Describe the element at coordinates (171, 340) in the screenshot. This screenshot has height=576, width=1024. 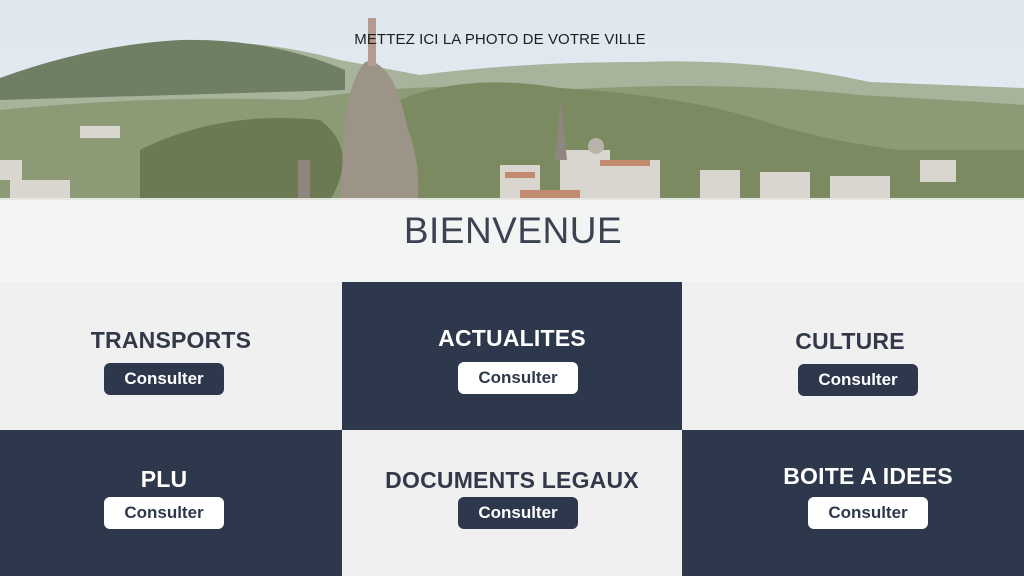
I see `tile-title-transports: TRANSPORTS` at that location.